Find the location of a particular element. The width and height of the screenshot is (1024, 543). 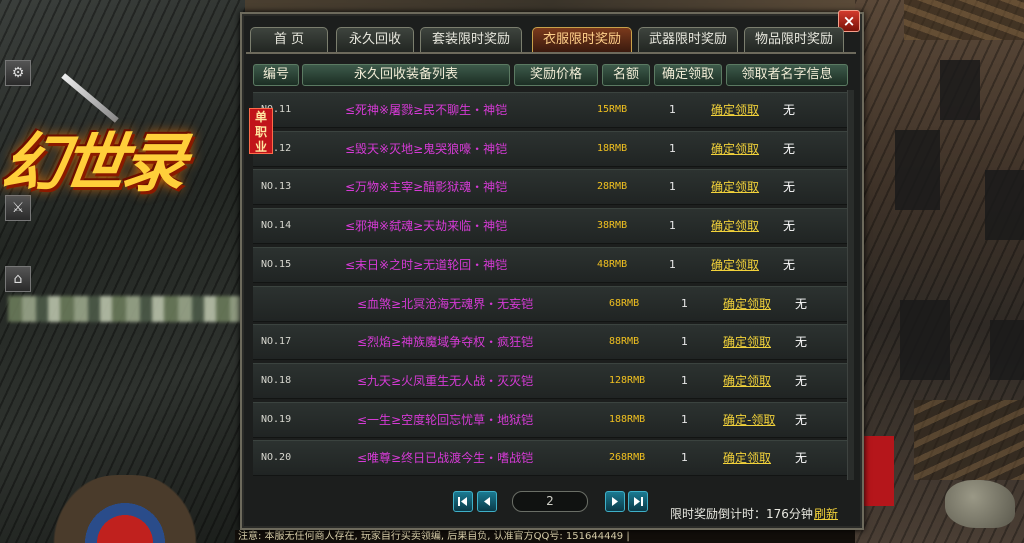

item-number: NO.17 is located at coordinates (276, 341).